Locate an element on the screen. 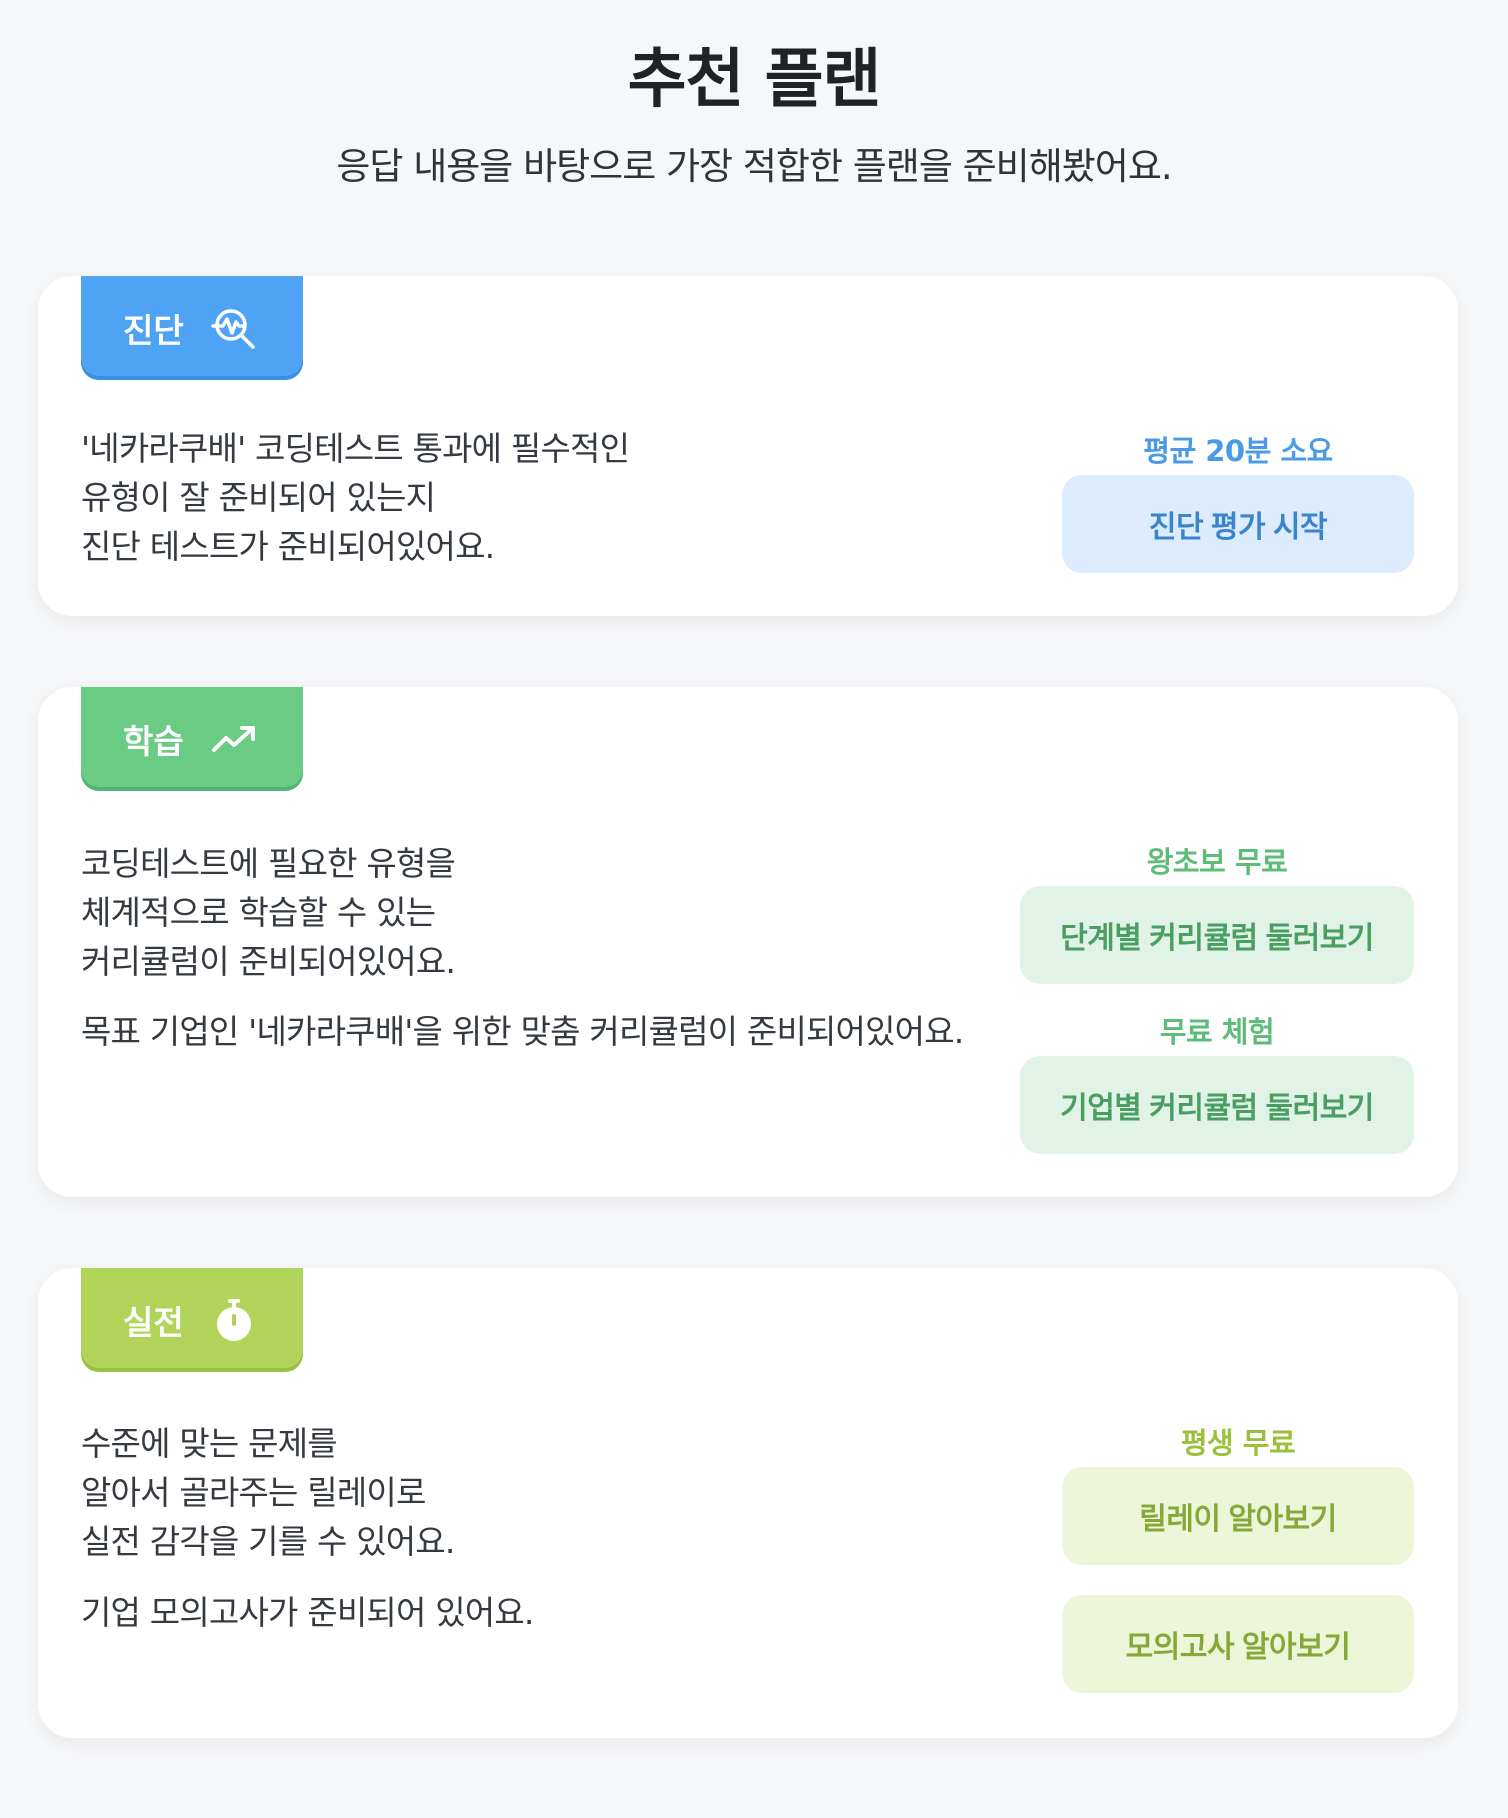  free-trial-label: 무료 체험 is located at coordinates (1217, 1032).